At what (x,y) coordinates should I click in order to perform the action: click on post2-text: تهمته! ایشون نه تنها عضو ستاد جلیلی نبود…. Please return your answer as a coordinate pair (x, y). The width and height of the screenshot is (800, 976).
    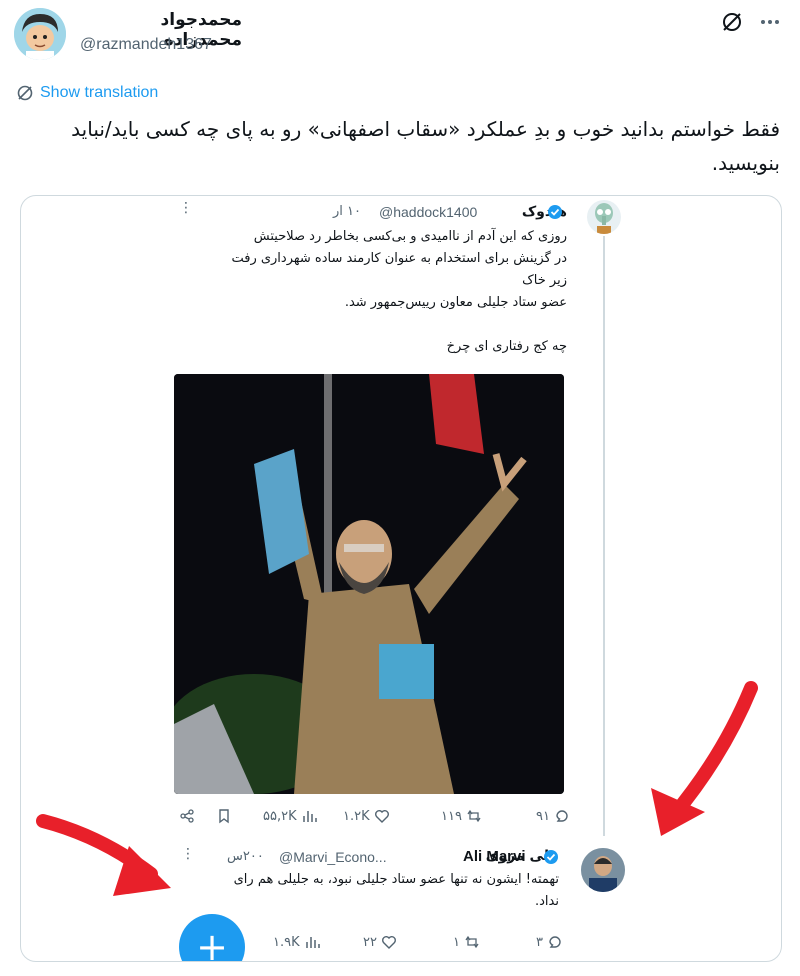
    Looking at the image, I should click on (369, 891).